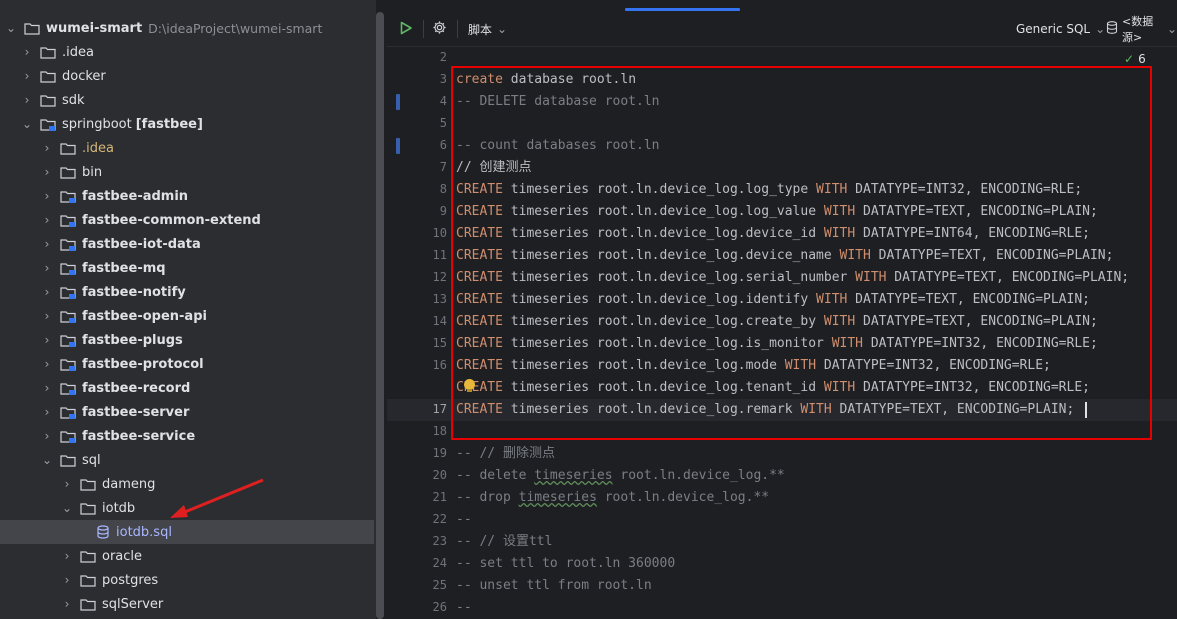  Describe the element at coordinates (188, 196) in the screenshot. I see `tree-item: › fastbee-admin` at that location.